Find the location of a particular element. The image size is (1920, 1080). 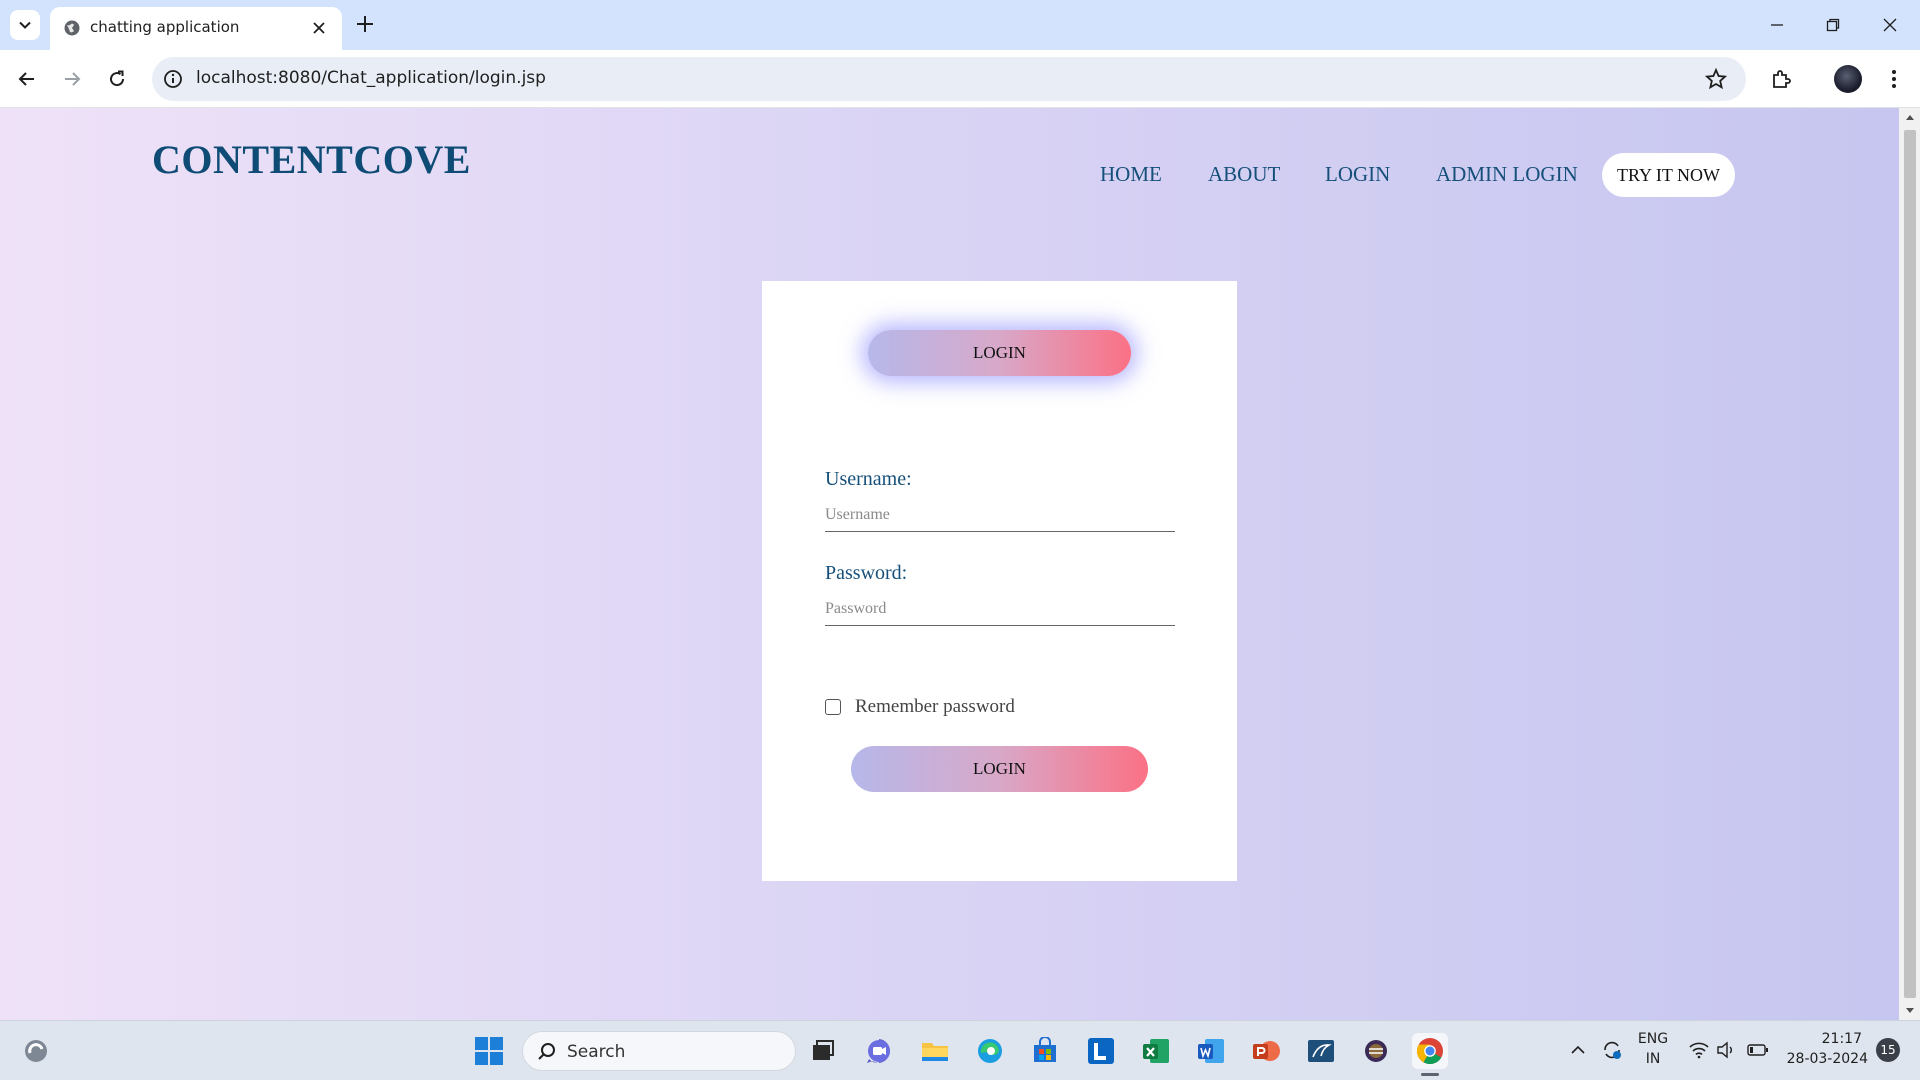

remember-password-checkbox is located at coordinates (833, 707).